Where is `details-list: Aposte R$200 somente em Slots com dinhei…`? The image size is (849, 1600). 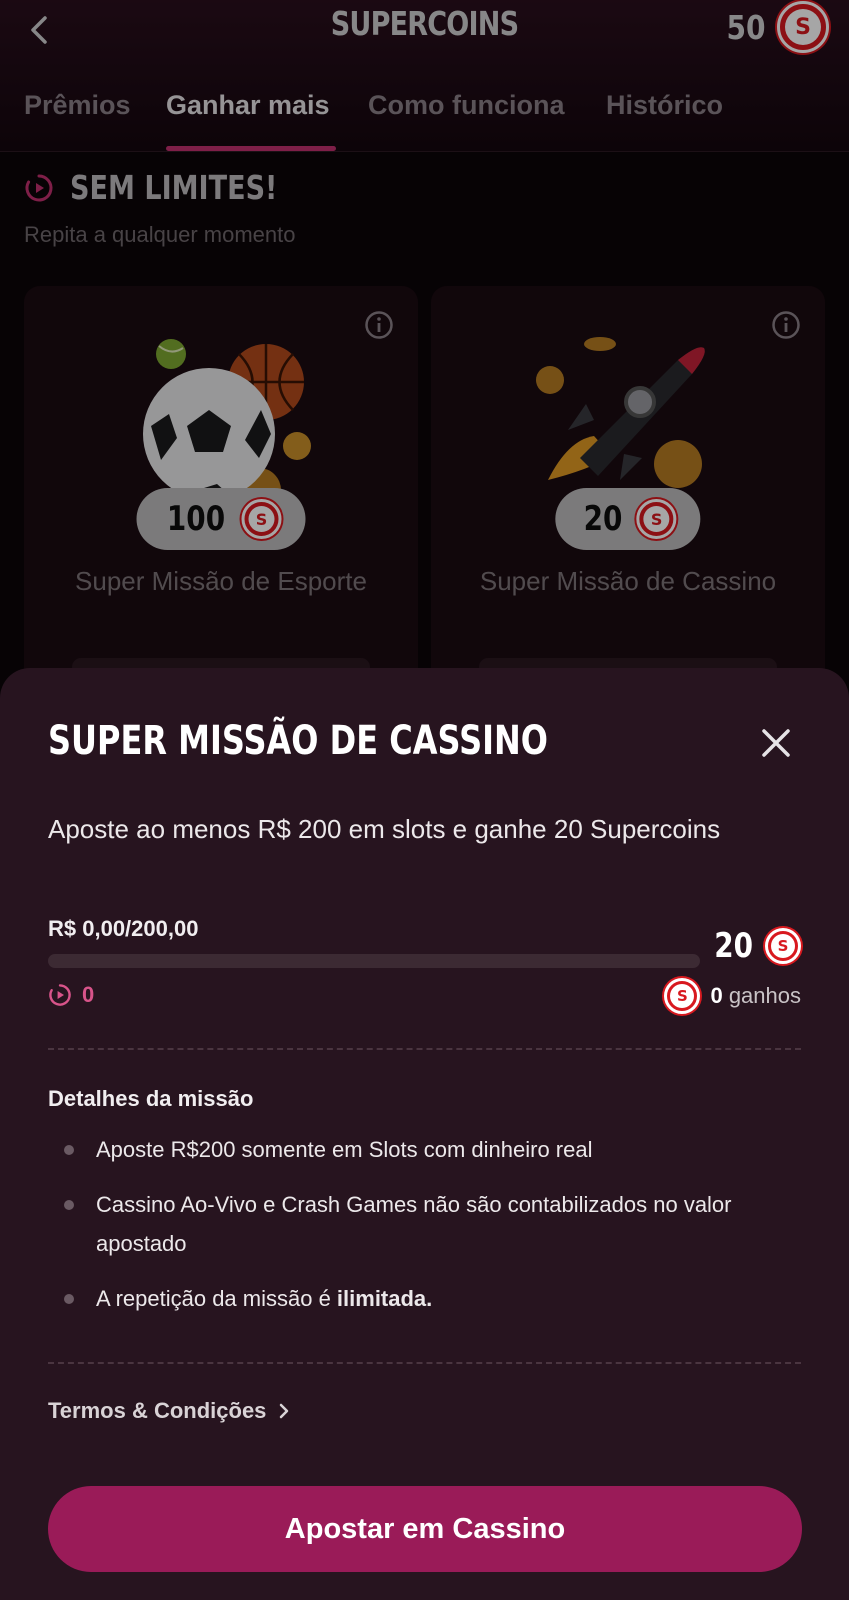 details-list: Aposte R$200 somente em Slots com dinhei… is located at coordinates (428, 1232).